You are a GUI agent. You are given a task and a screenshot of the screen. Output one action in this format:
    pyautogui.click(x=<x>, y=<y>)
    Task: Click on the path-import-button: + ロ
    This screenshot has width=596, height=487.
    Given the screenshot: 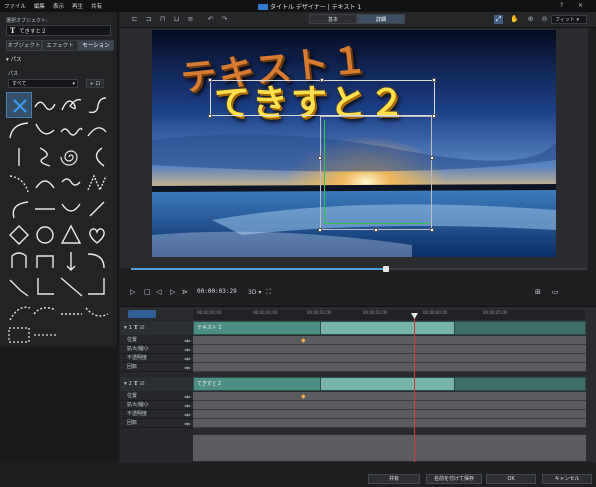 What is the action you would take?
    pyautogui.click(x=95, y=83)
    